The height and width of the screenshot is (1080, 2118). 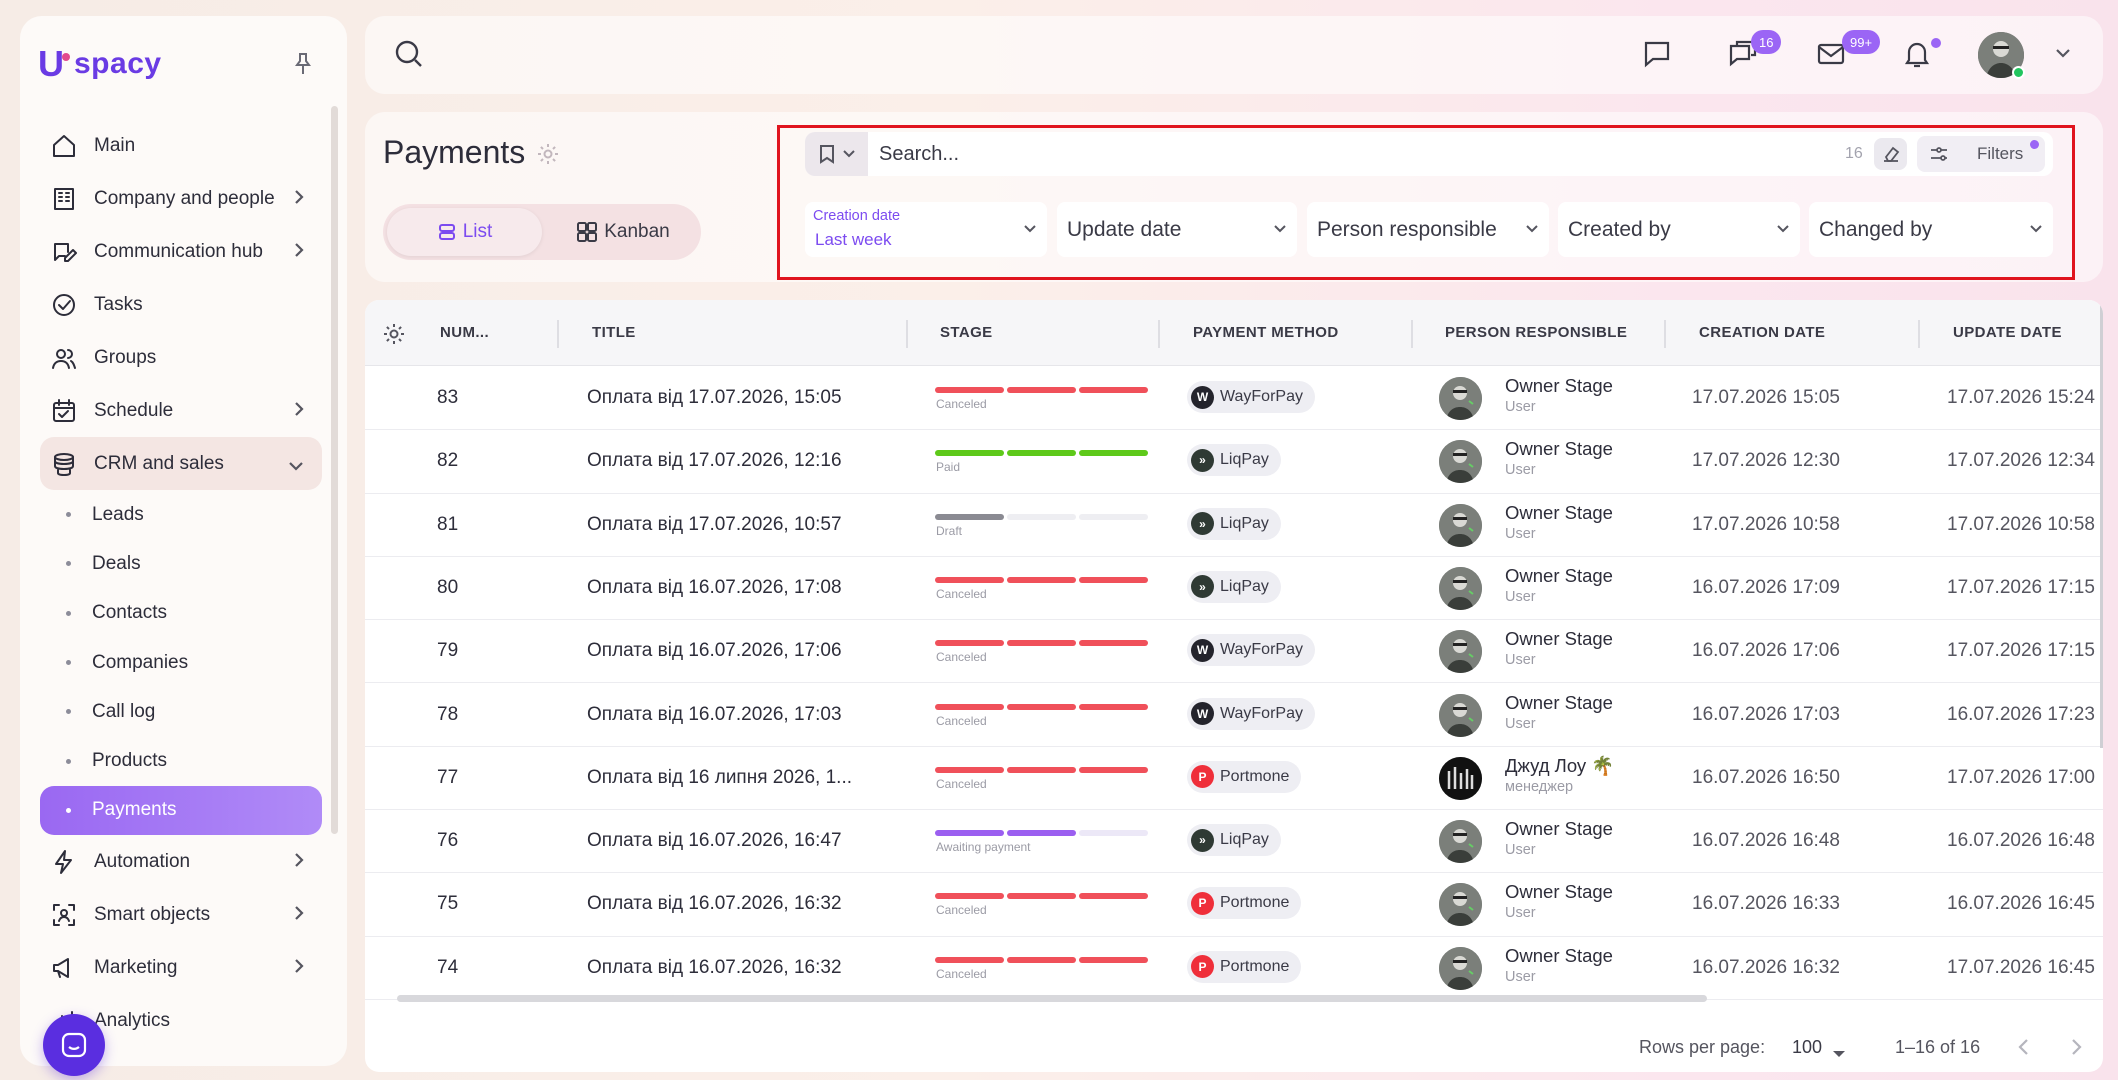 I want to click on sidebar-item-automation: Automation, so click(x=181, y=861).